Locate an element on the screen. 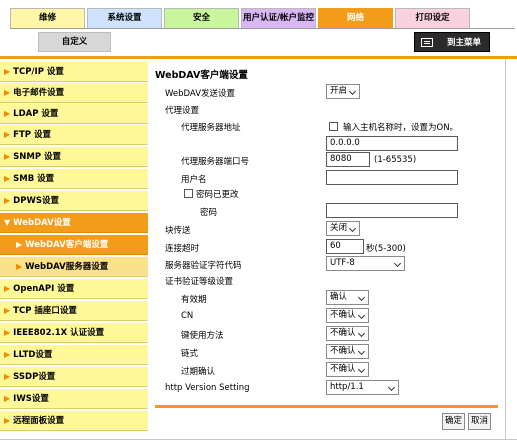  chain-value: 不确认 is located at coordinates (343, 351).